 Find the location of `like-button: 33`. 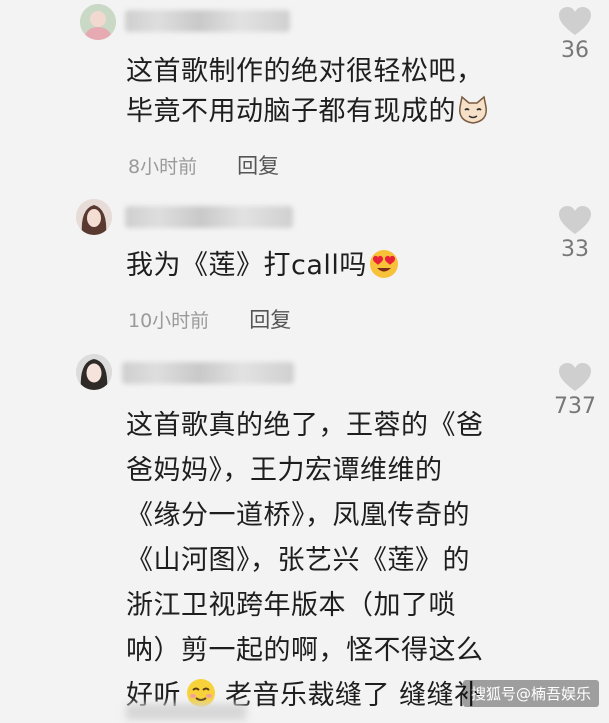

like-button: 33 is located at coordinates (575, 233).